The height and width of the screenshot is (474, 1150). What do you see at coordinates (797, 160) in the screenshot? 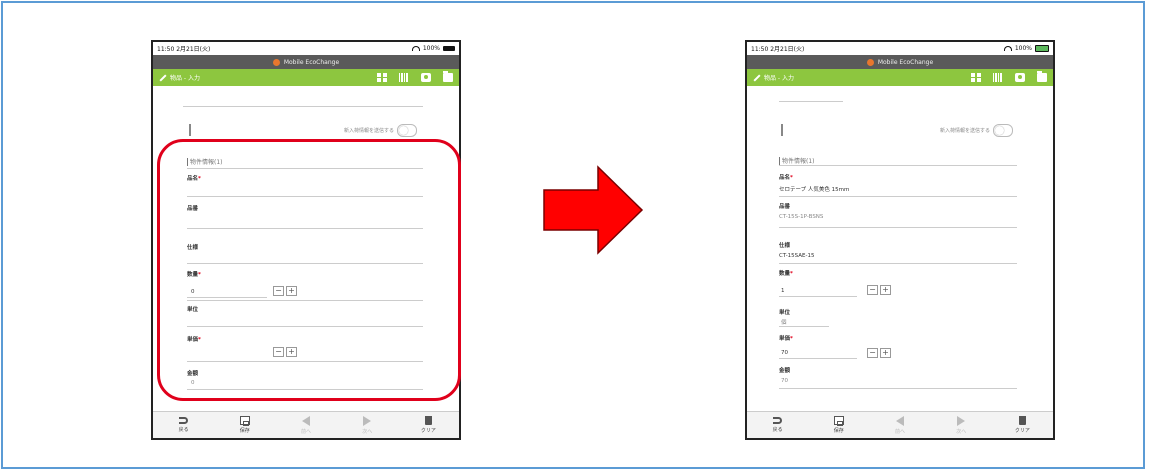
I see `section-title: 物件情報(1)` at bounding box center [797, 160].